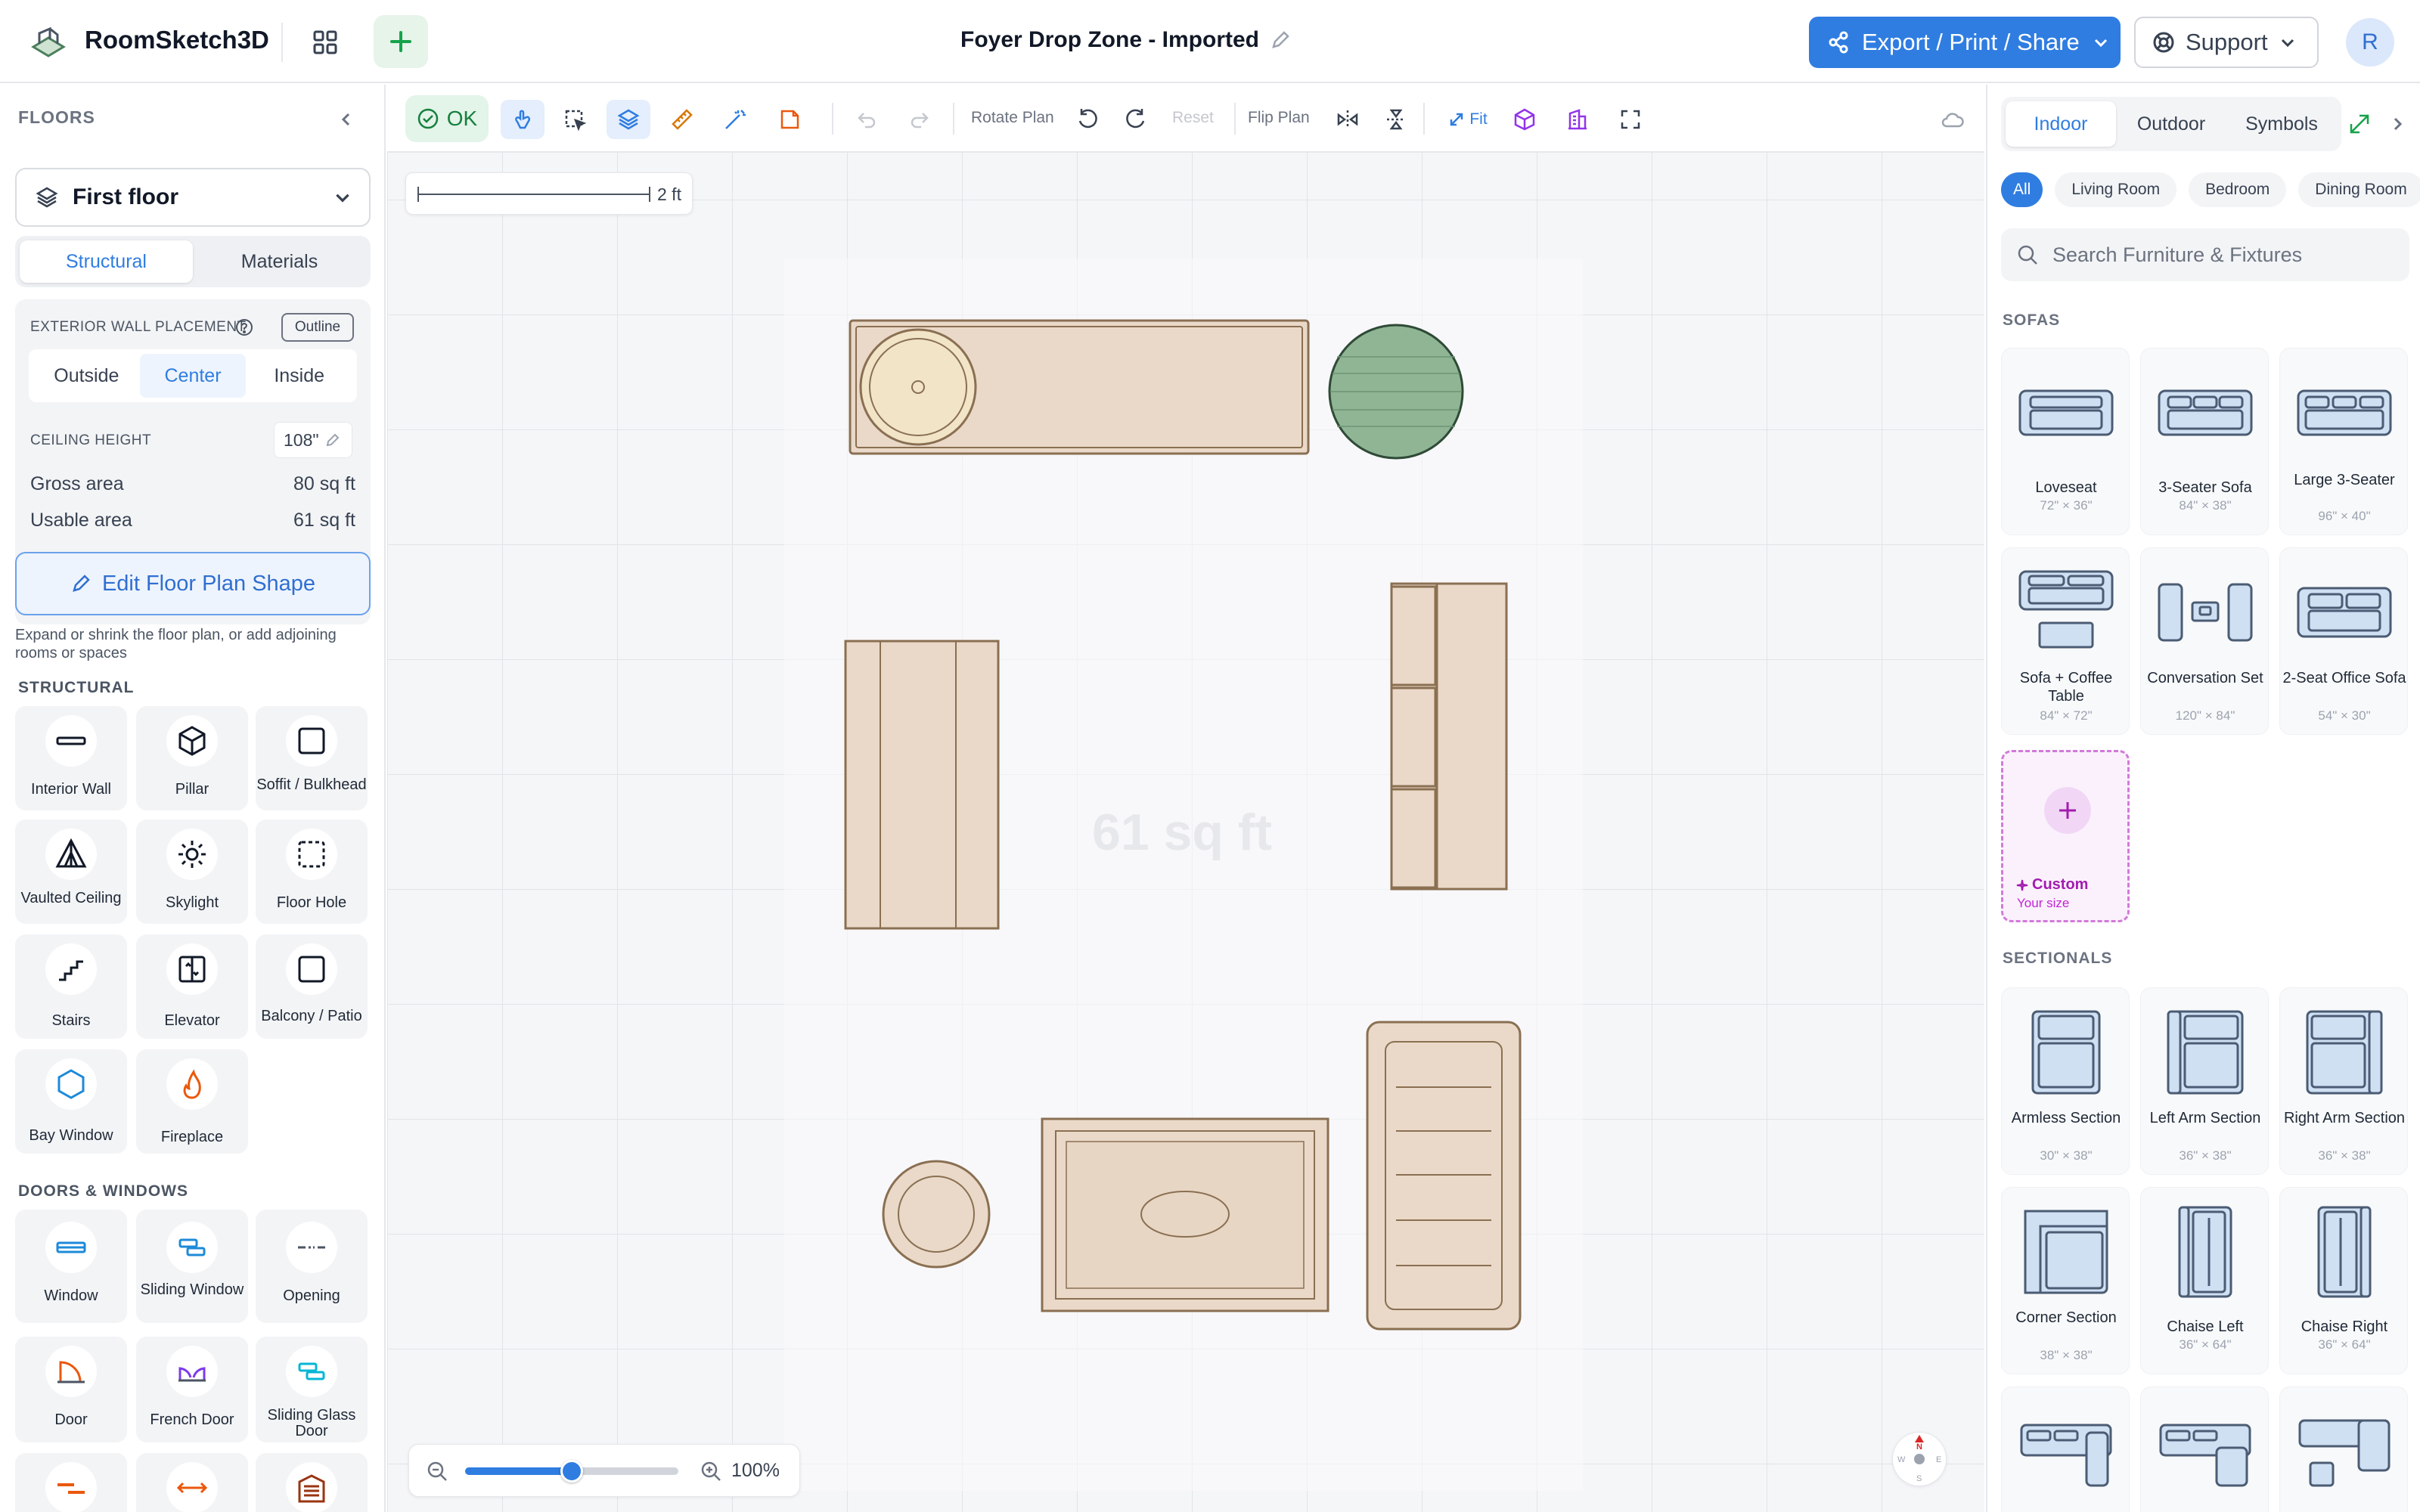 This screenshot has height=1512, width=2420. Describe the element at coordinates (2204, 1280) in the screenshot. I see `item-chaise-left: Chaise Left 36" × 64"` at that location.